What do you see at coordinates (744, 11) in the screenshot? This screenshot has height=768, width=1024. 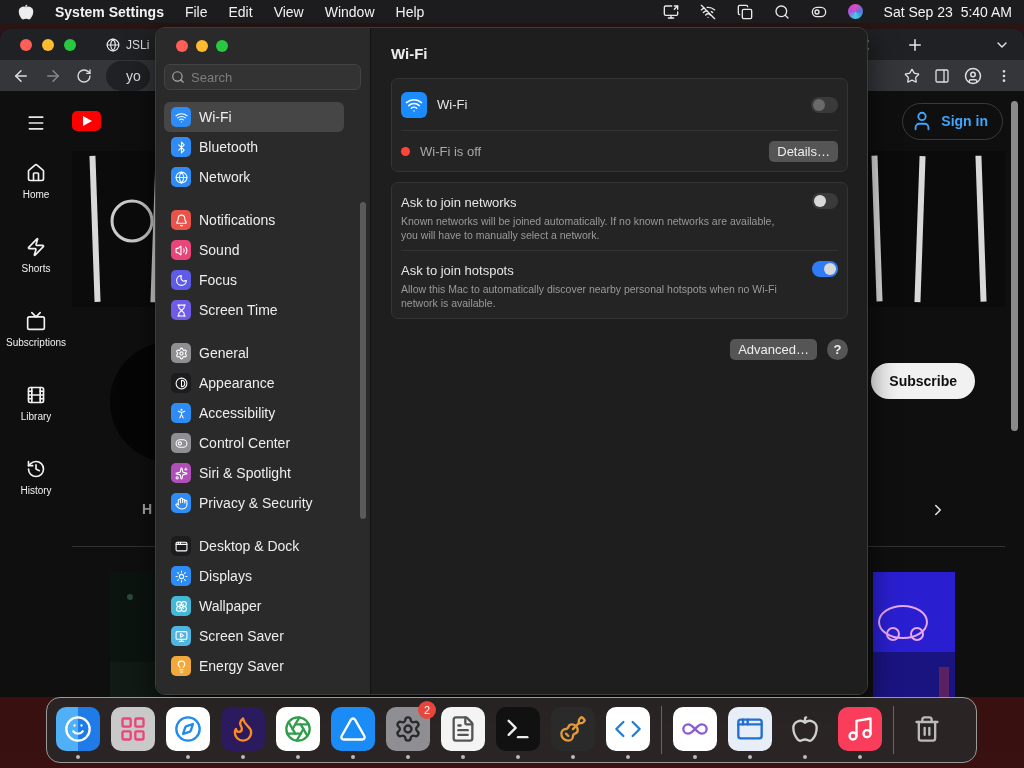 I see `windows-icon` at bounding box center [744, 11].